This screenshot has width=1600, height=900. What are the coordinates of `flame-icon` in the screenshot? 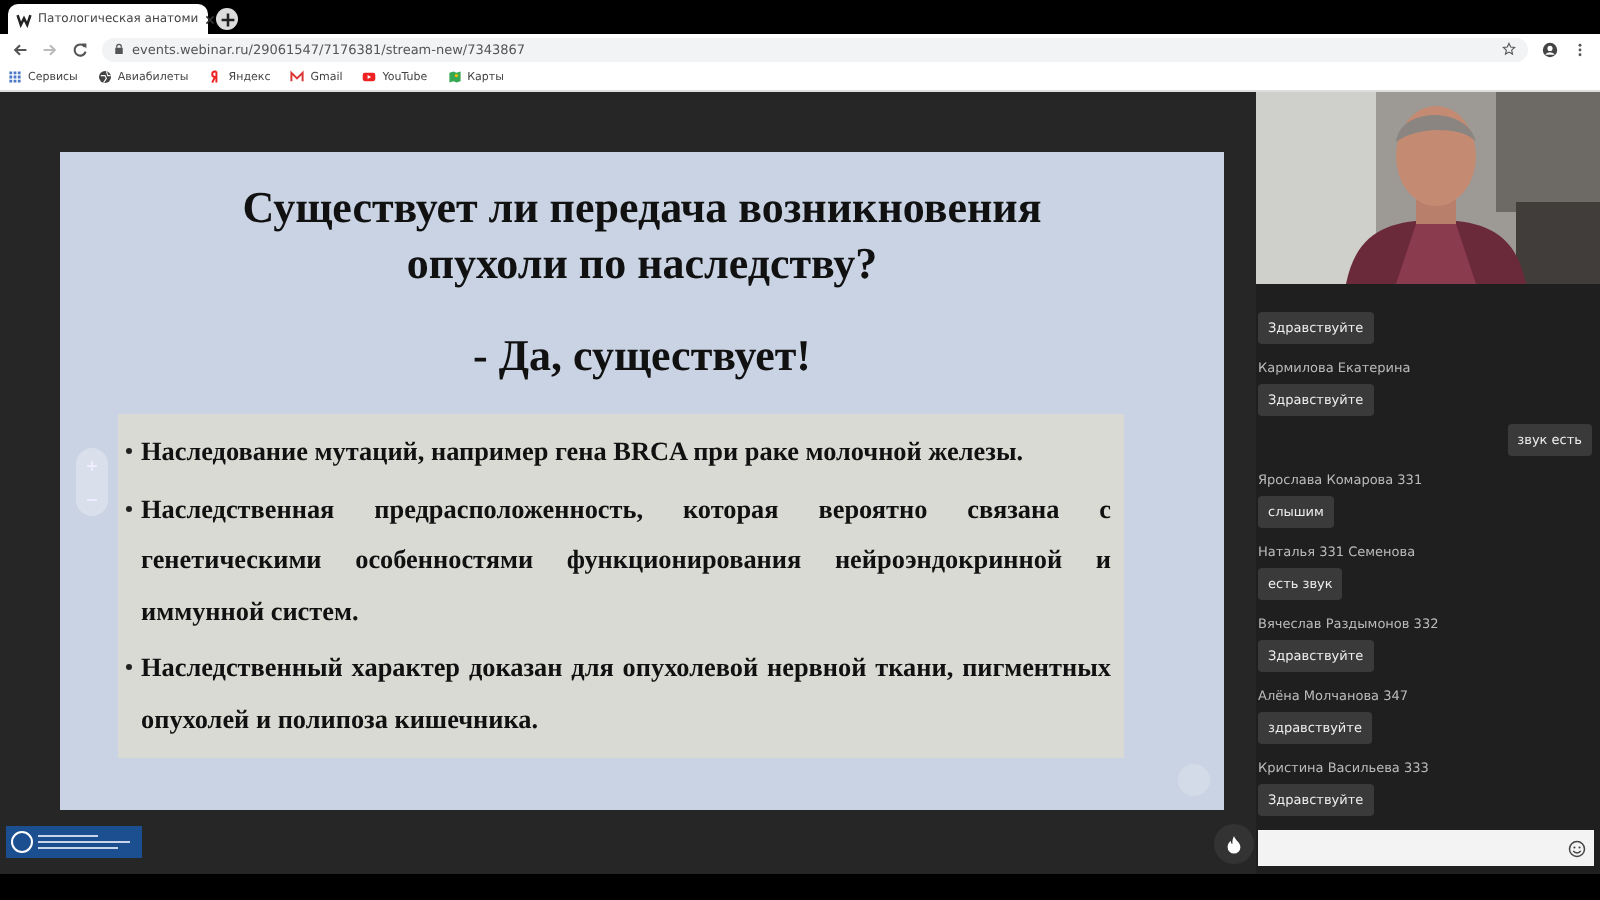 It's located at (1234, 844).